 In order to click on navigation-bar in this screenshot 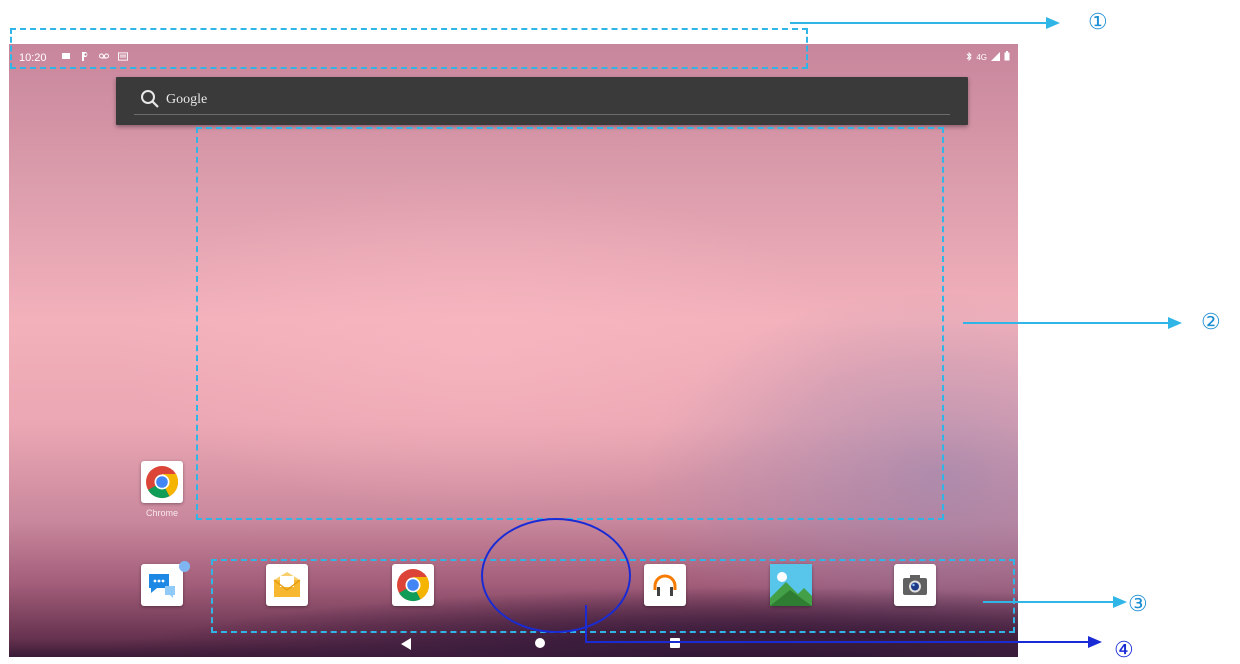, I will do `click(513, 644)`.